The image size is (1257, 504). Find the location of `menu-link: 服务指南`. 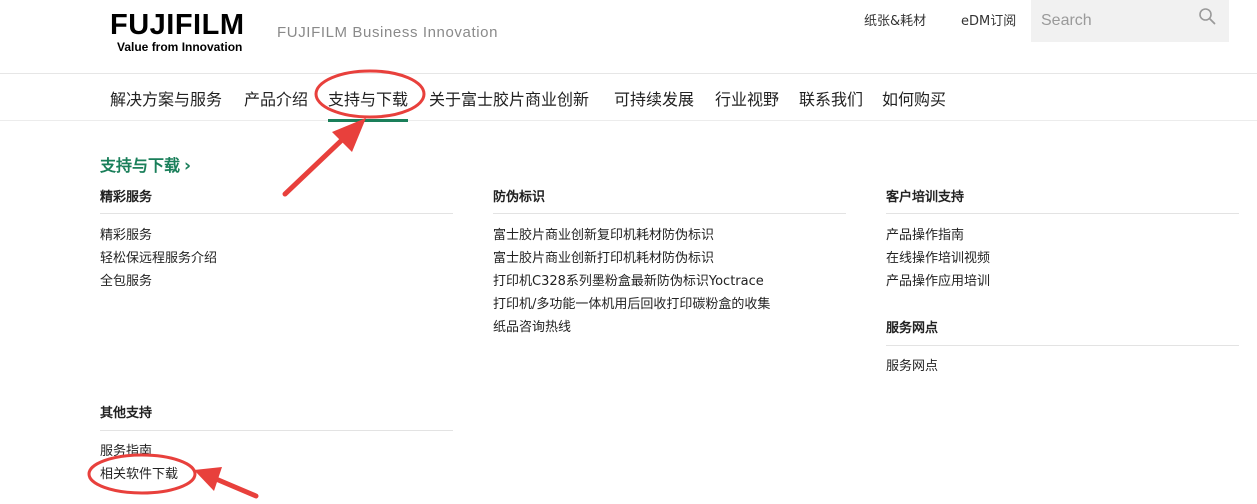

menu-link: 服务指南 is located at coordinates (126, 452).